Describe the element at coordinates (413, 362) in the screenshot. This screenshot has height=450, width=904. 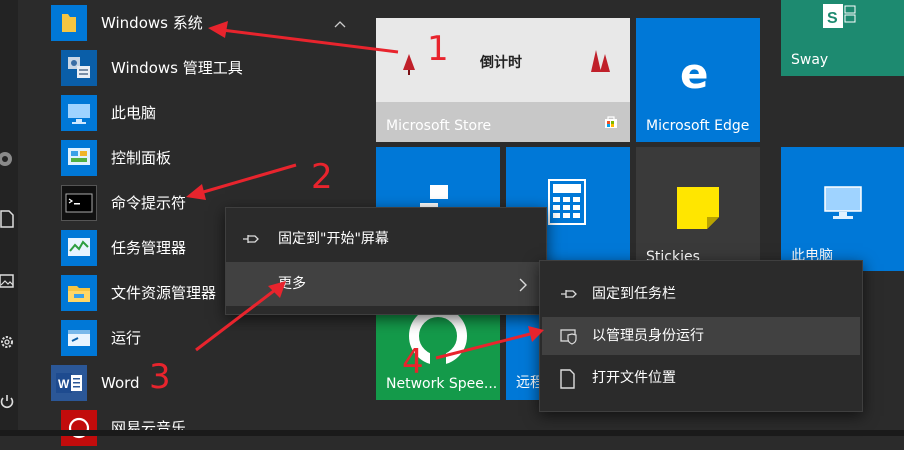
I see `annotation-number-4: 4` at that location.